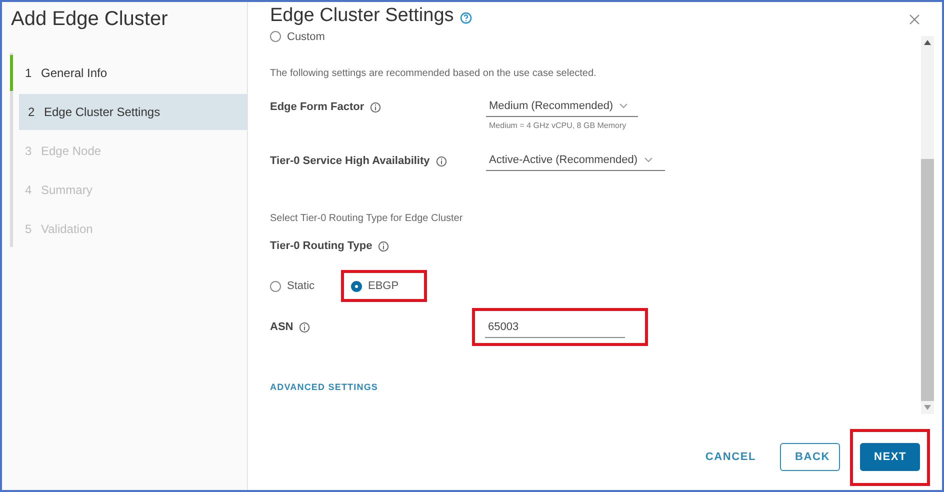 This screenshot has height=492, width=944. I want to click on field-label: ASN, so click(282, 327).